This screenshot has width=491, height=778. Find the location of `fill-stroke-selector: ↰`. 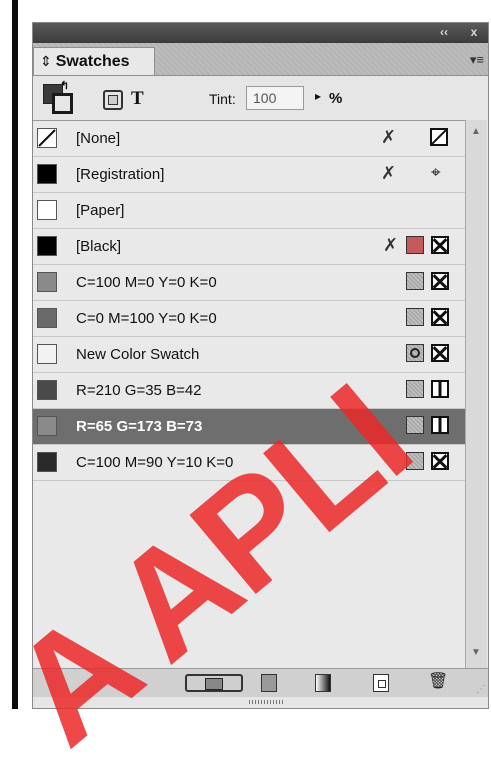

fill-stroke-selector: ↰ is located at coordinates (58, 97).